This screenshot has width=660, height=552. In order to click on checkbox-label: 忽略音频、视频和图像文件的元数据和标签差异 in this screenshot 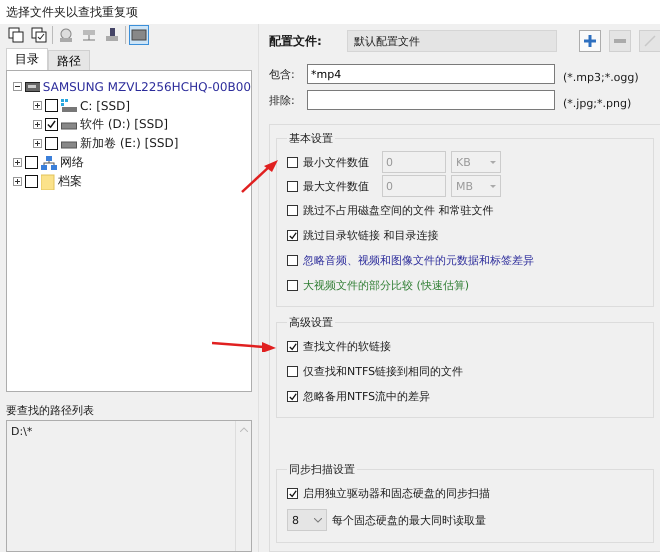, I will do `click(418, 260)`.